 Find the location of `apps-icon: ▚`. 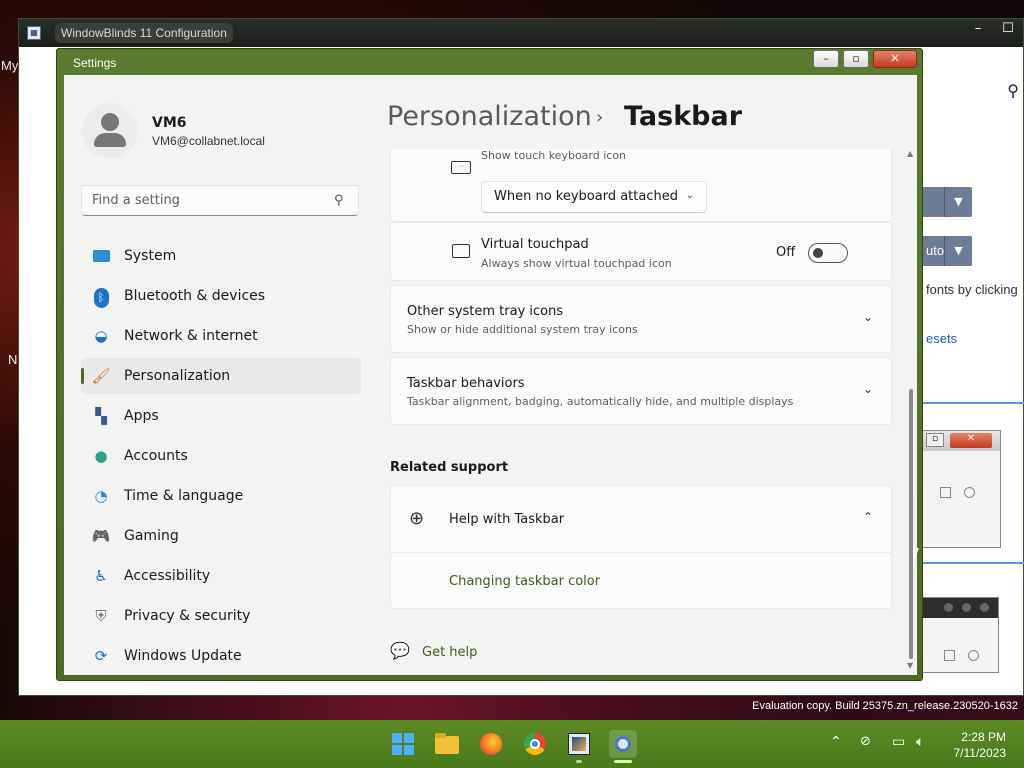

apps-icon: ▚ is located at coordinates (101, 416).